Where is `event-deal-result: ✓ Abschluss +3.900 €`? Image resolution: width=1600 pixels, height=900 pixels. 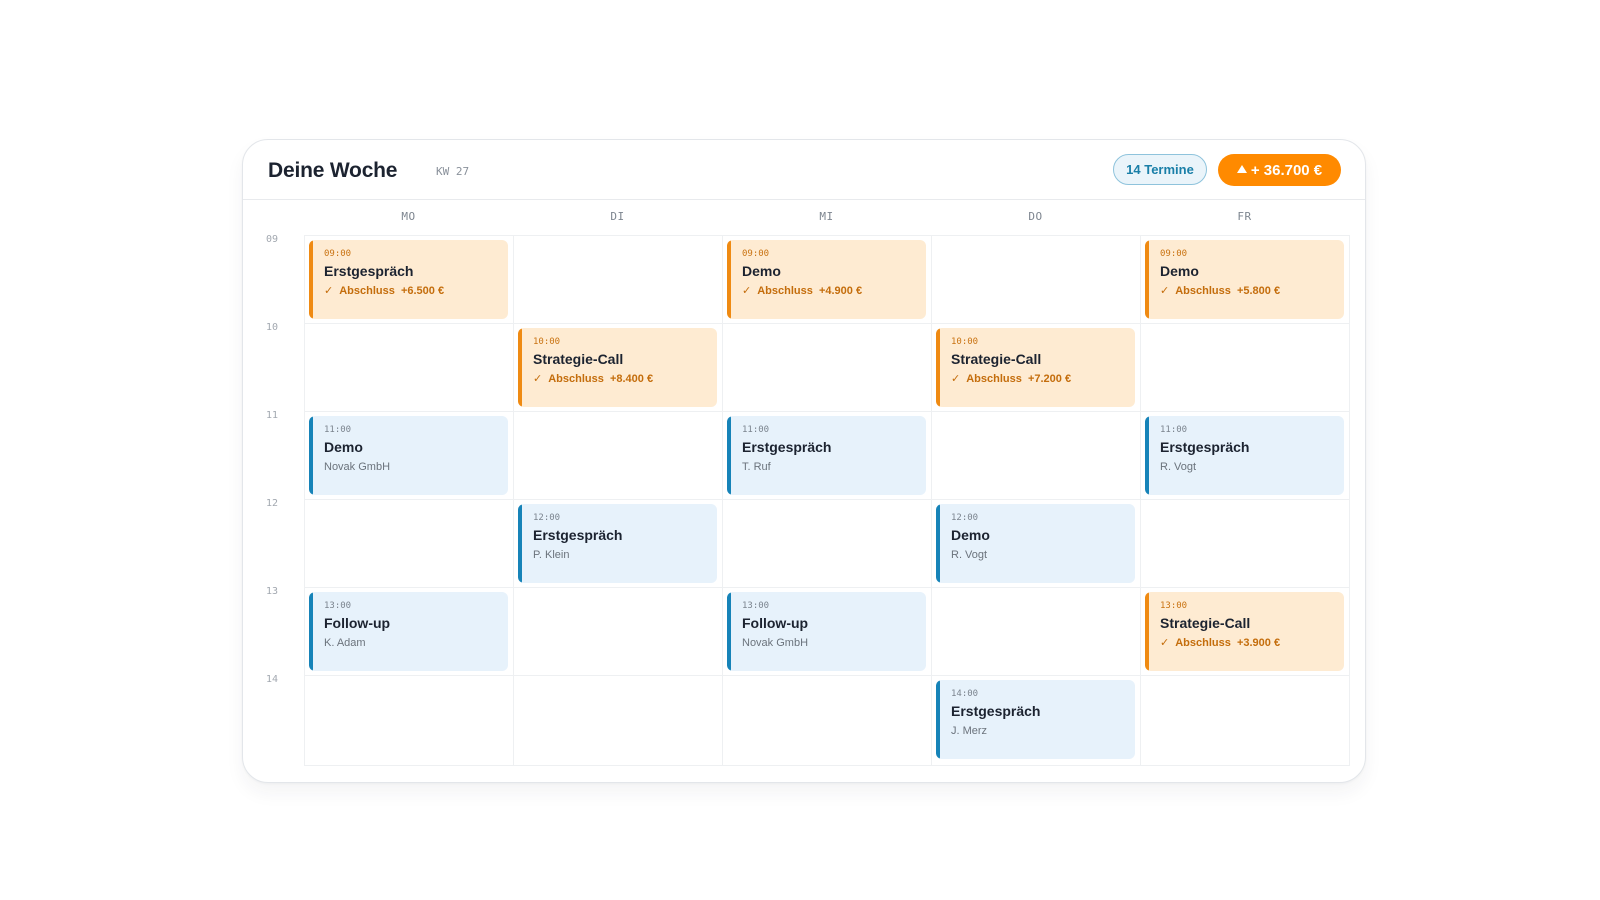
event-deal-result: ✓ Abschluss +3.900 € is located at coordinates (1247, 643).